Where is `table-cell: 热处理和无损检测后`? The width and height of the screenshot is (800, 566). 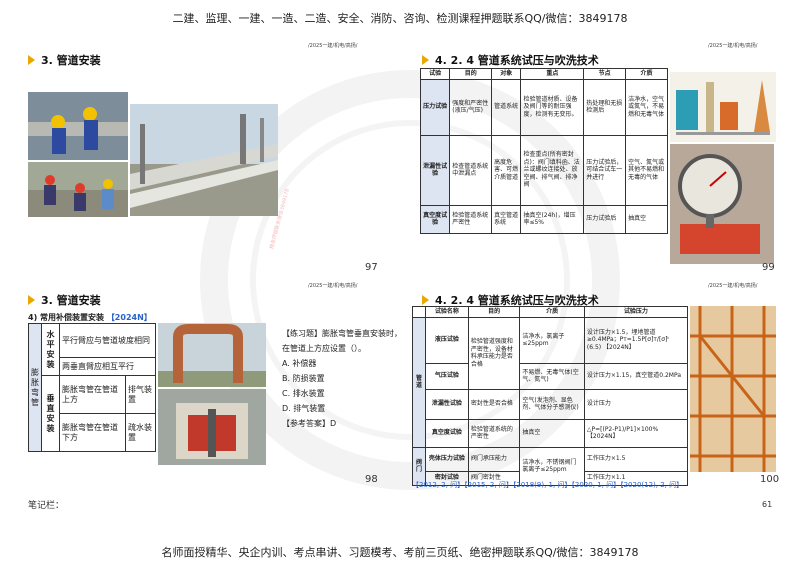
table-cell: 热处理和无损检测后 is located at coordinates (605, 107).